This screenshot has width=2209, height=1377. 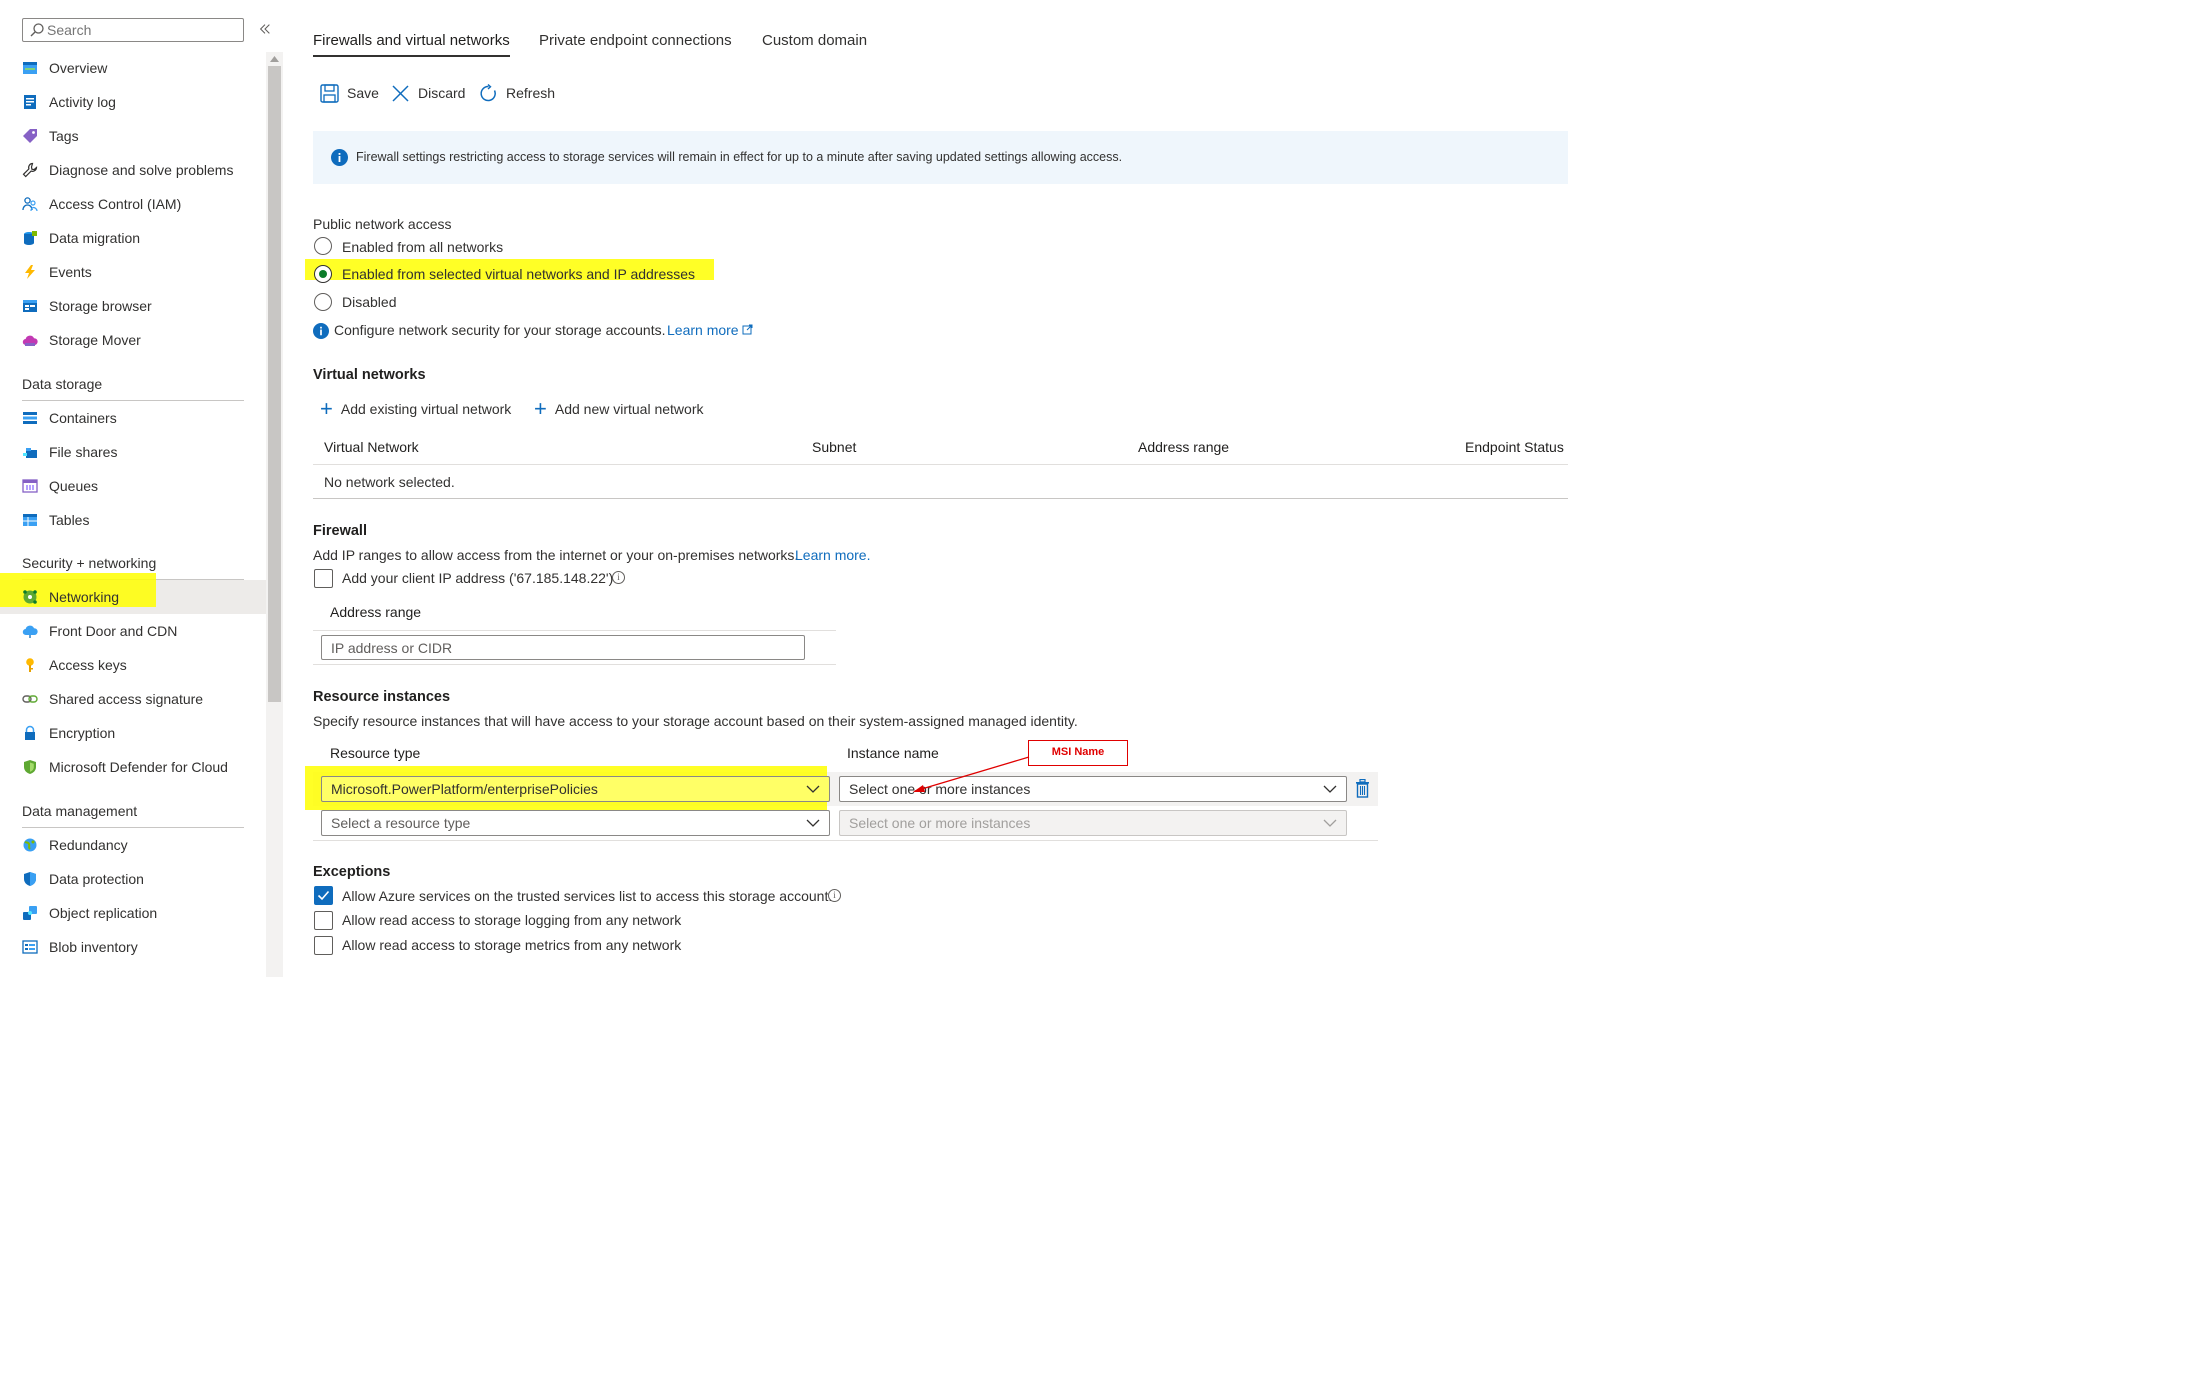 I want to click on sidebar-item-networking: Networking, so click(x=133, y=593).